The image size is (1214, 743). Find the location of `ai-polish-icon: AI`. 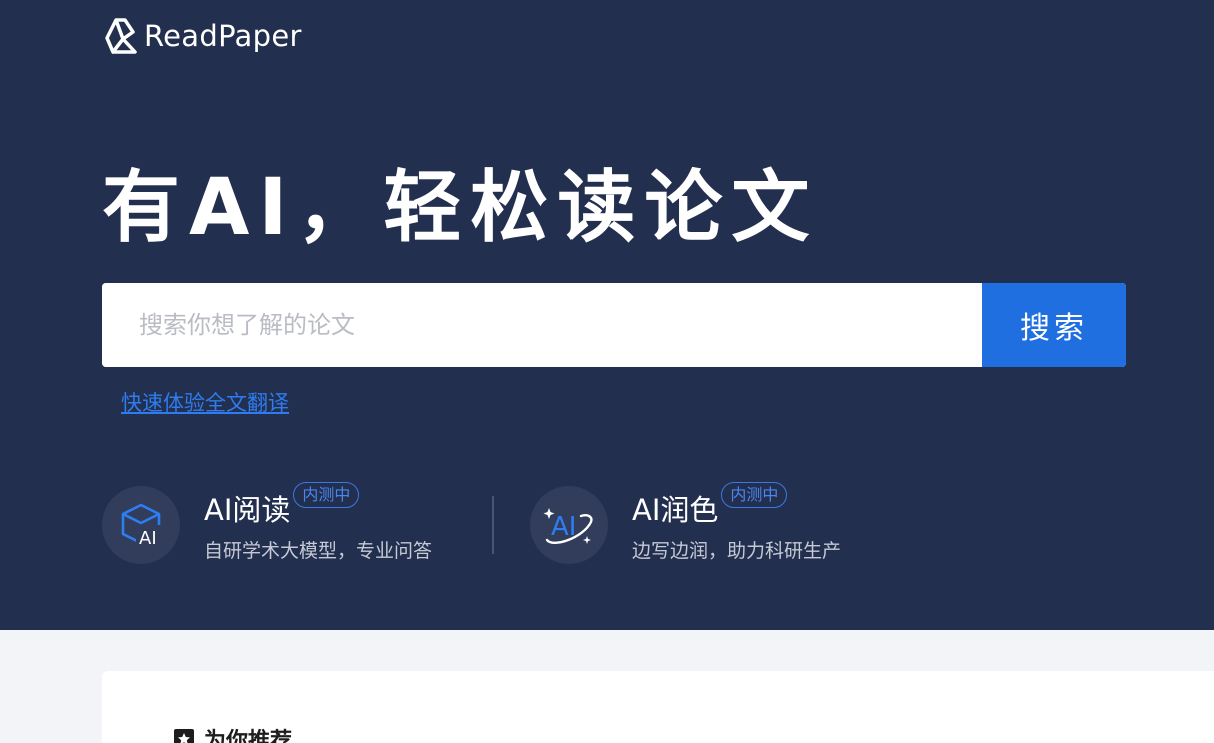

ai-polish-icon: AI is located at coordinates (569, 525).